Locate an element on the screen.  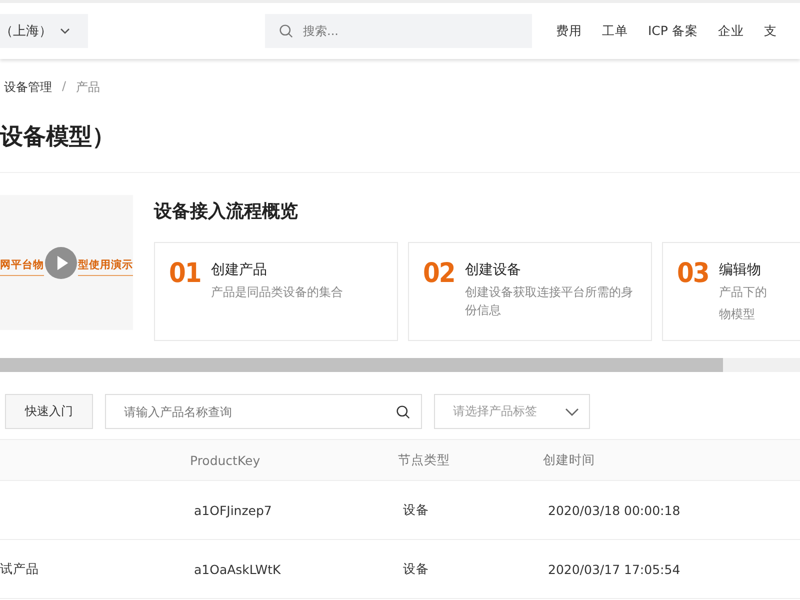
step-description: 产品是同品类设备的集合 is located at coordinates (277, 292).